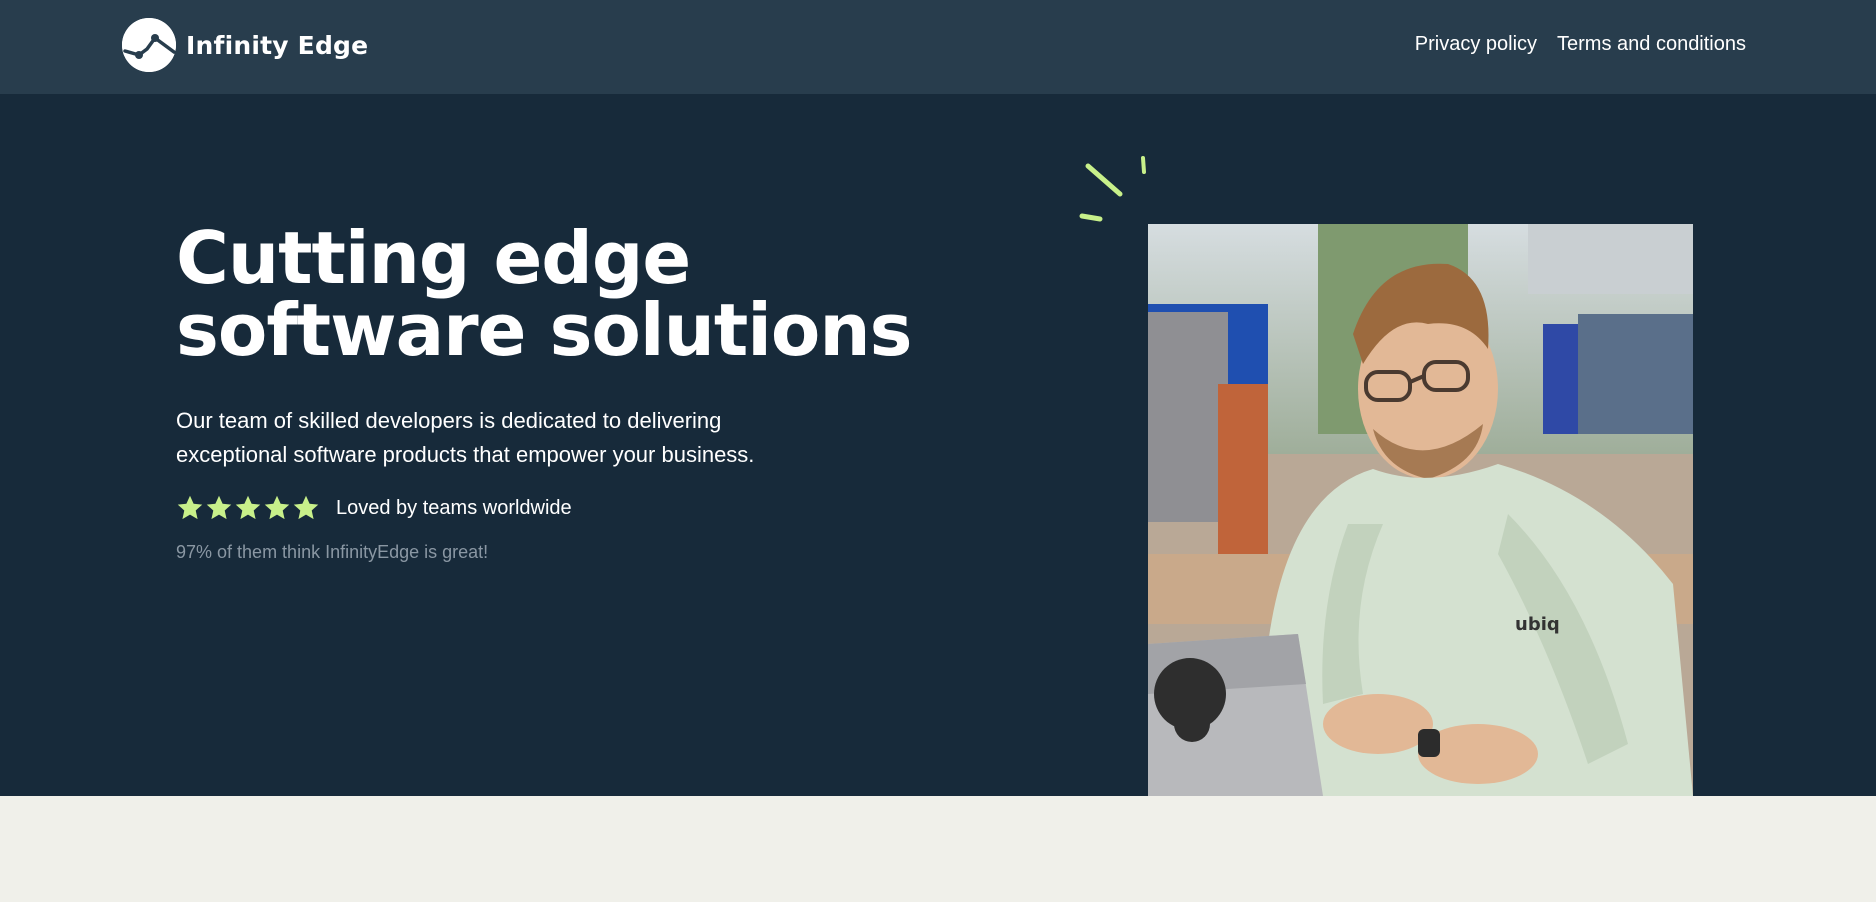  What do you see at coordinates (332, 552) in the screenshot?
I see `rating-note: 97% of them think InfinityEdge is great!` at bounding box center [332, 552].